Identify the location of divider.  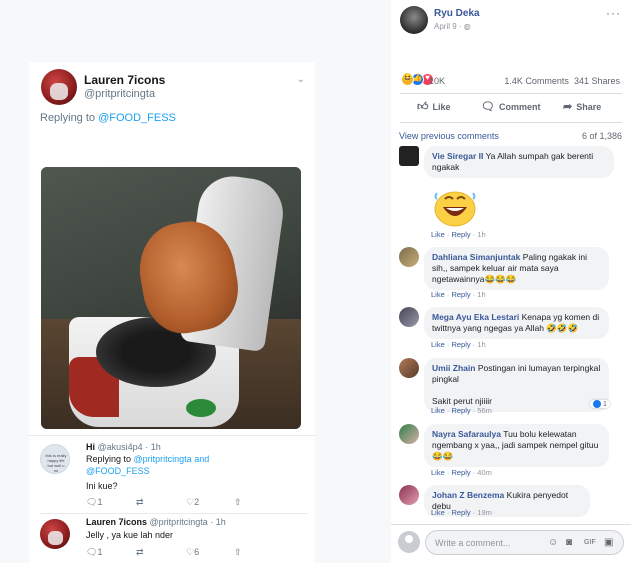
(511, 122).